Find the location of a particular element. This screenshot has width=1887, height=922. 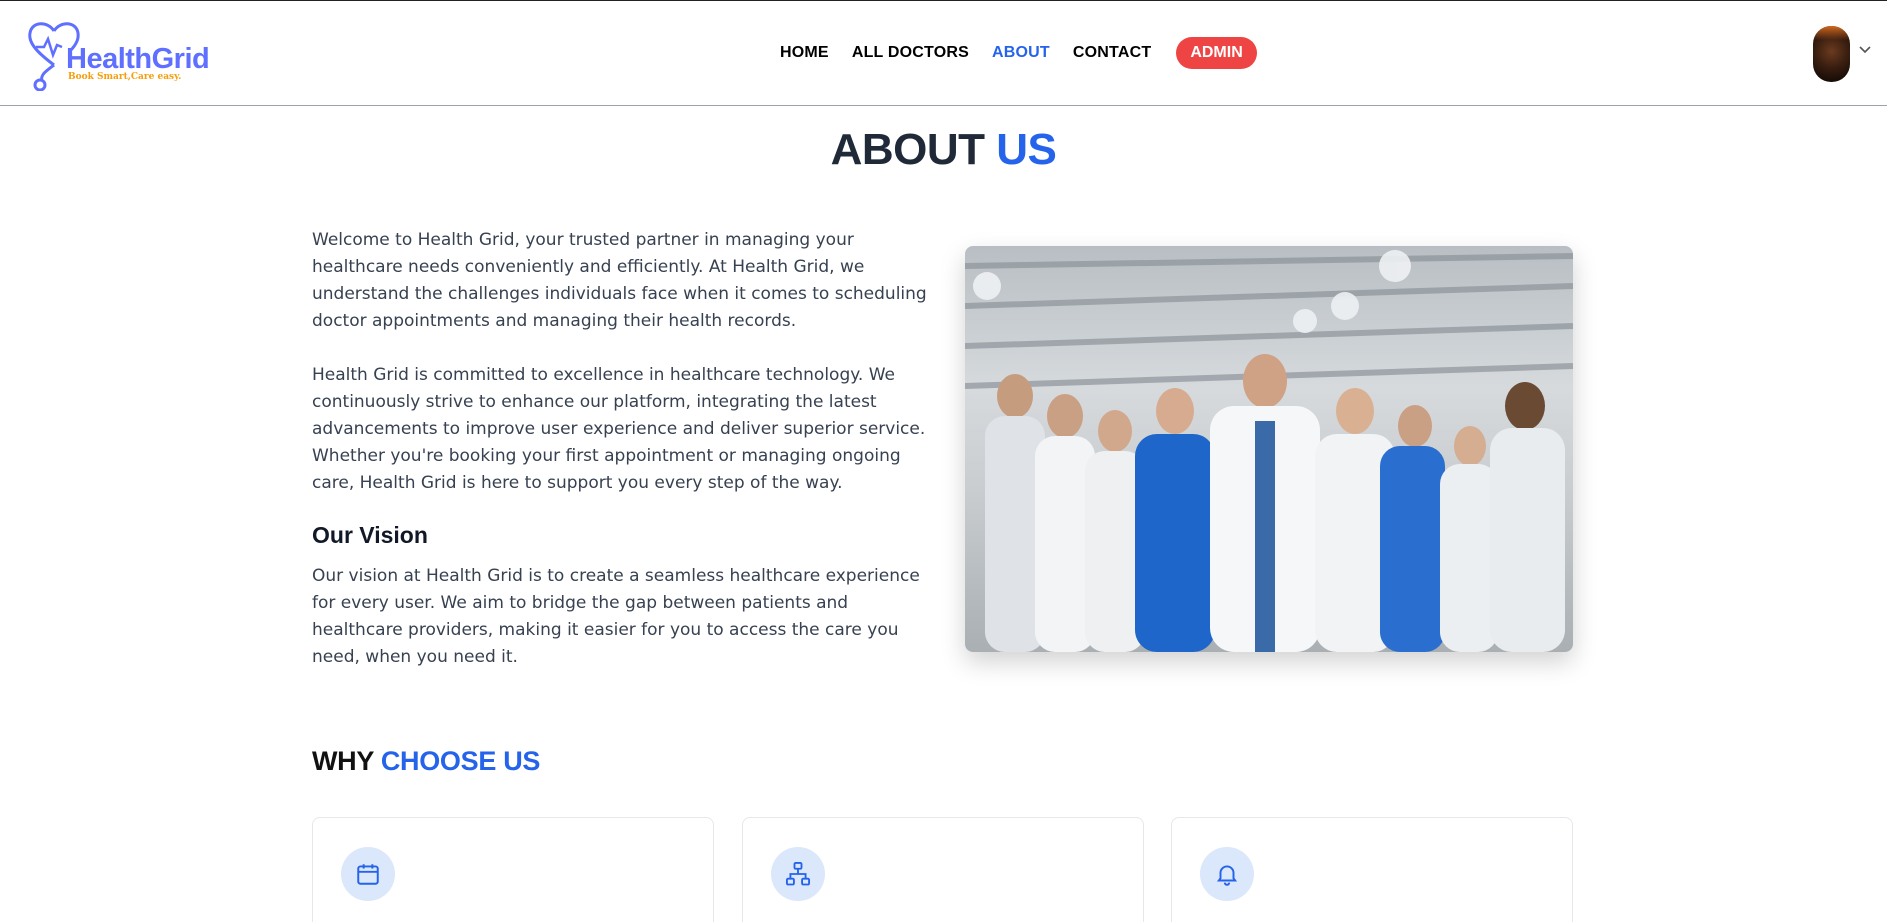

calendar-icon is located at coordinates (368, 874).